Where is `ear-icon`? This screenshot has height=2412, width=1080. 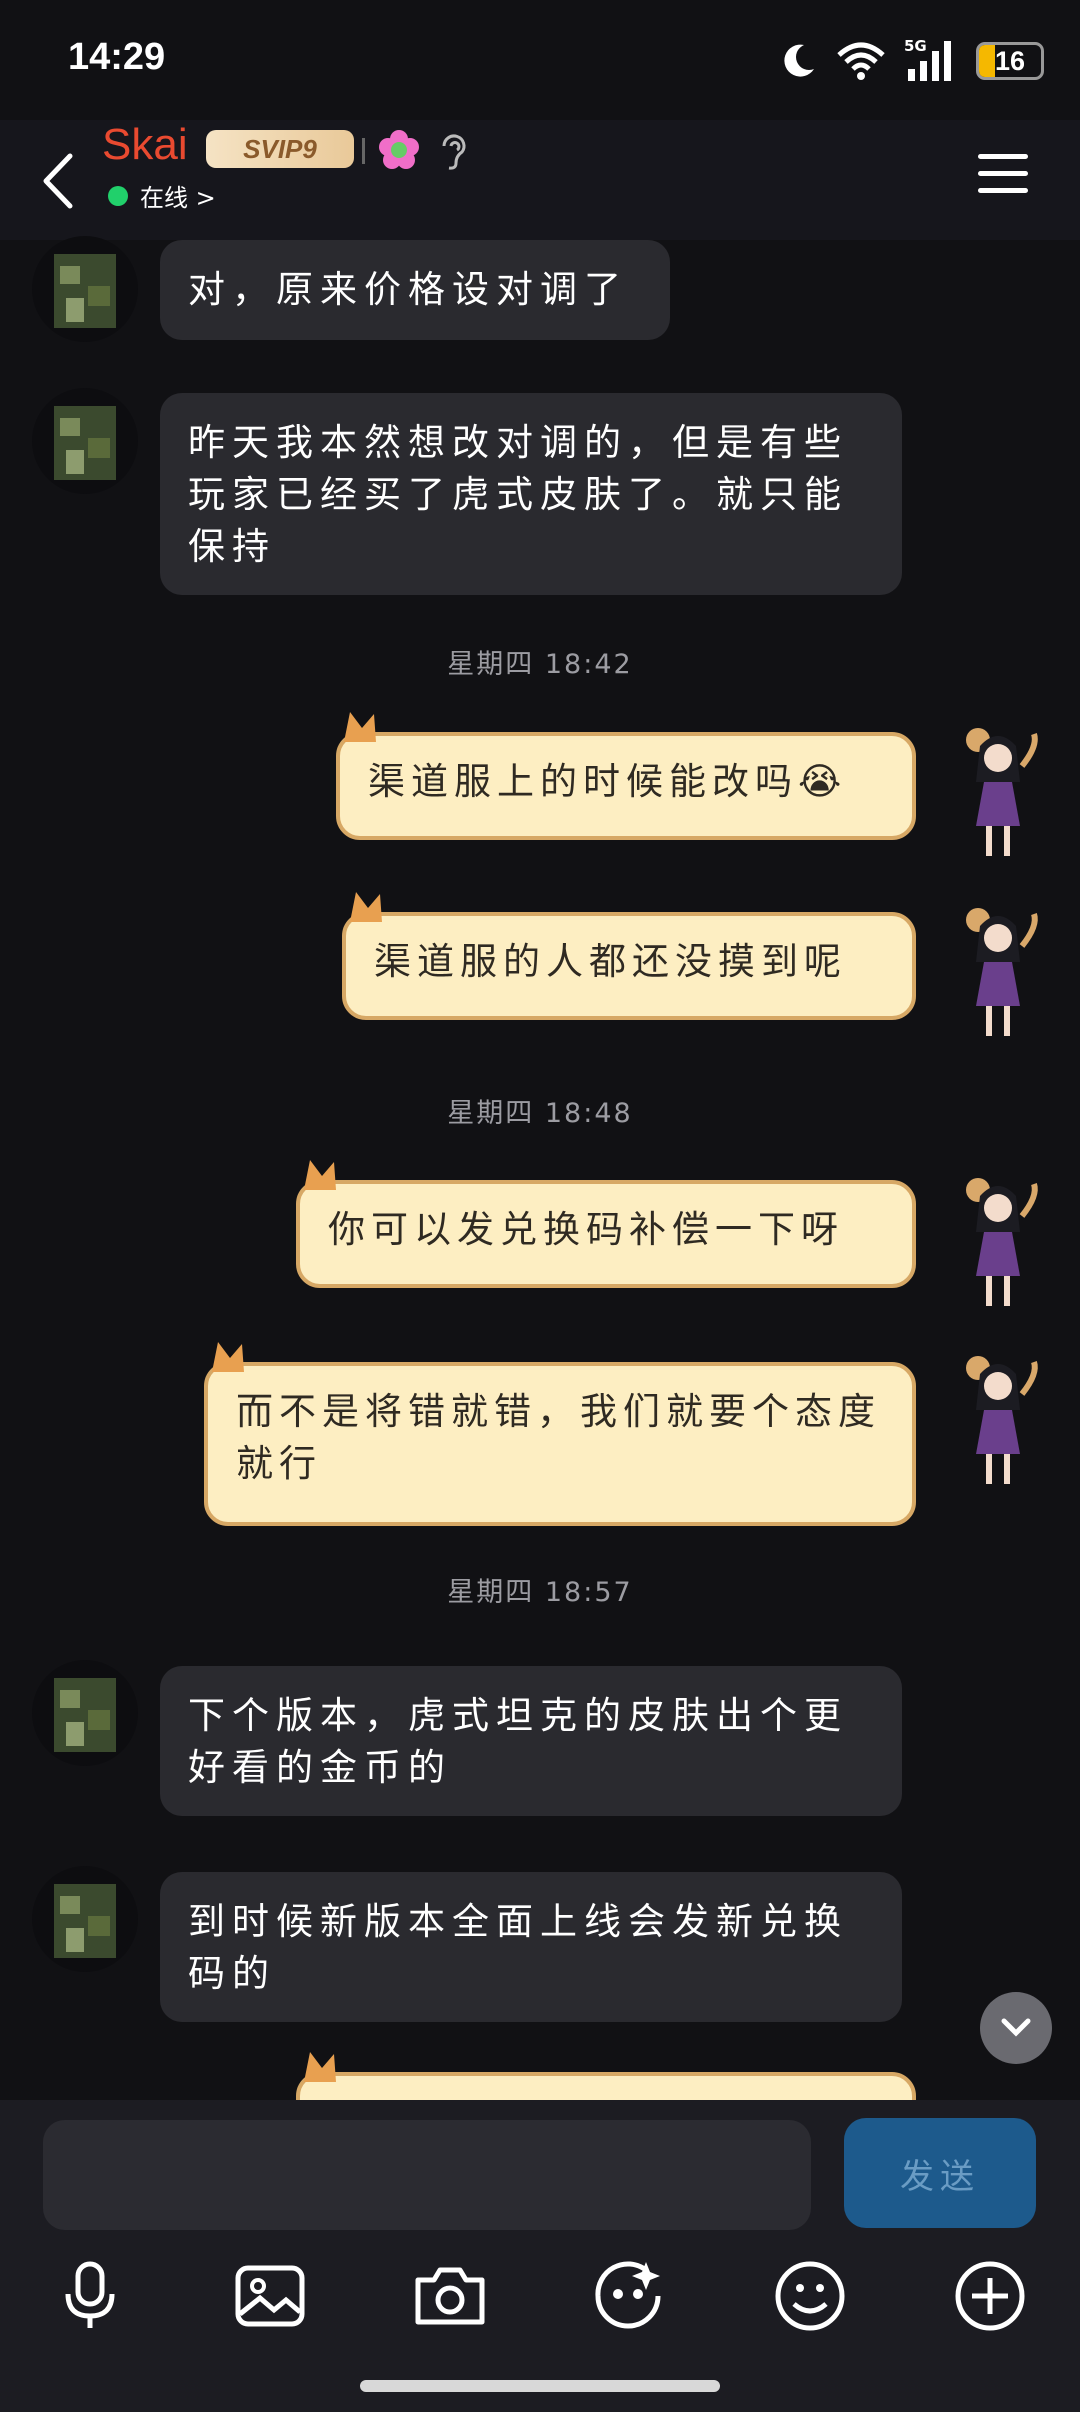
ear-icon is located at coordinates (454, 151).